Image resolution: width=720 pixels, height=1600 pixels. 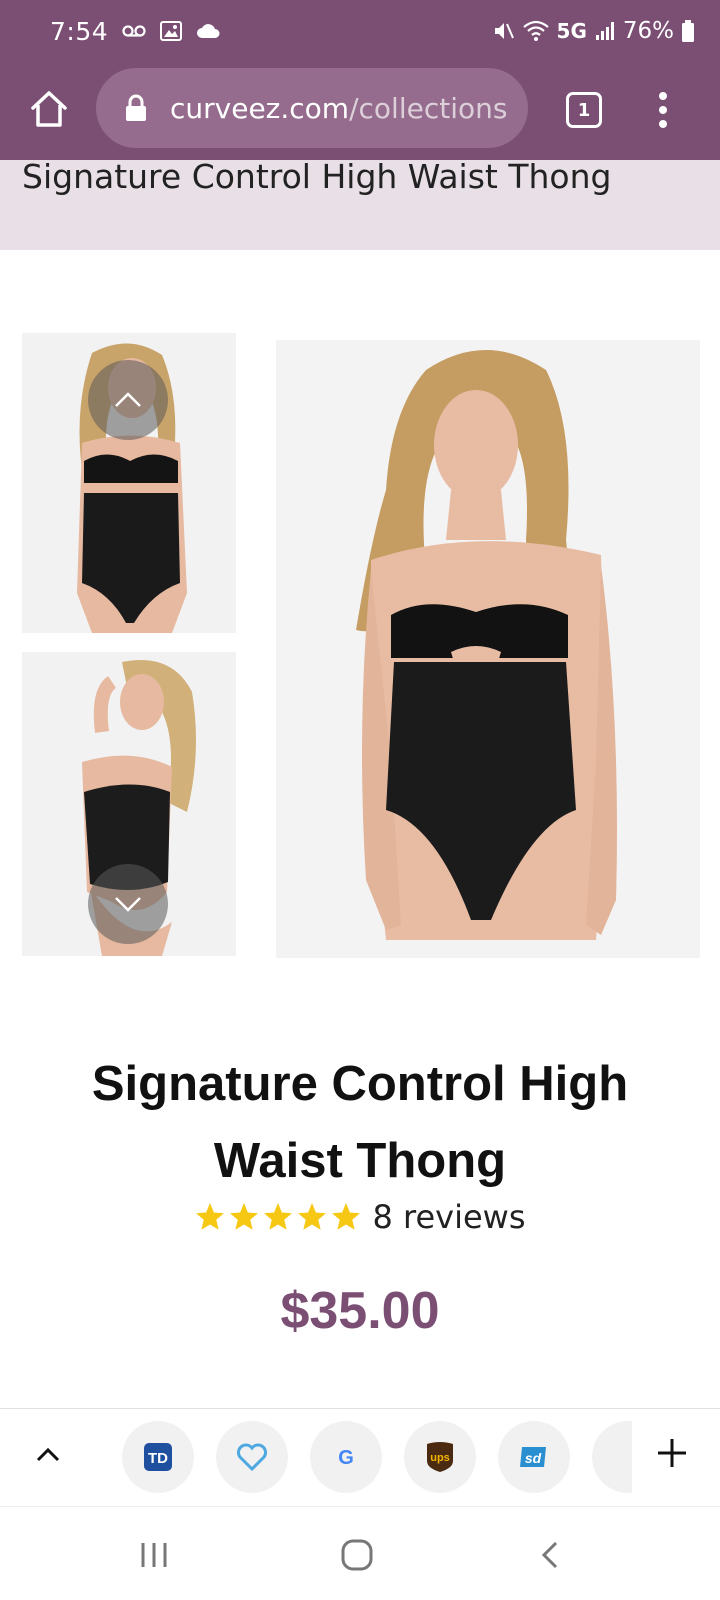 I want to click on voicemail-icon, so click(x=134, y=31).